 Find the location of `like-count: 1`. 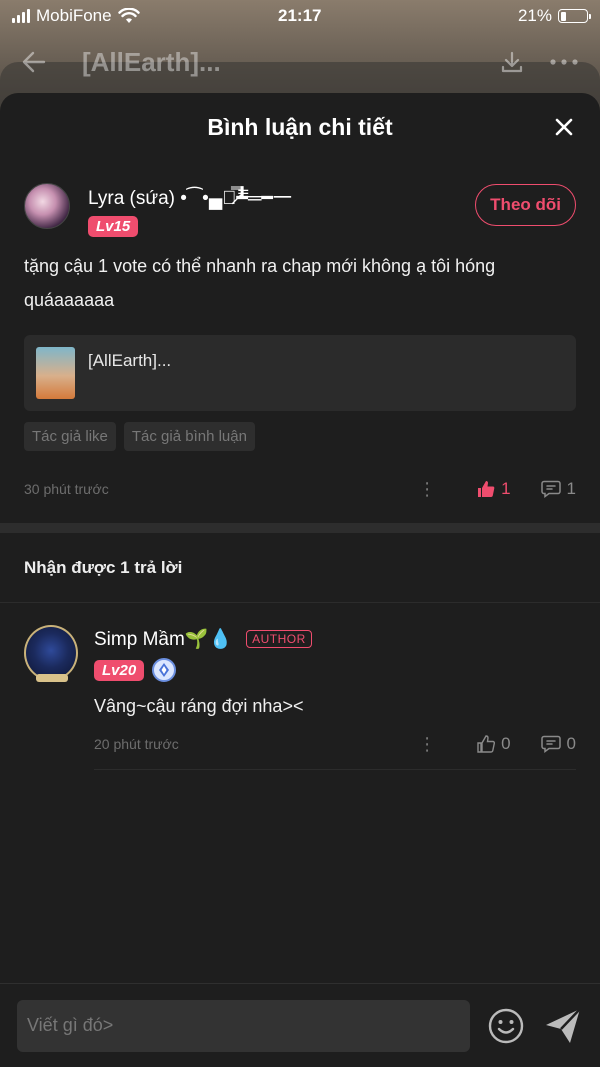

like-count: 1 is located at coordinates (506, 488).